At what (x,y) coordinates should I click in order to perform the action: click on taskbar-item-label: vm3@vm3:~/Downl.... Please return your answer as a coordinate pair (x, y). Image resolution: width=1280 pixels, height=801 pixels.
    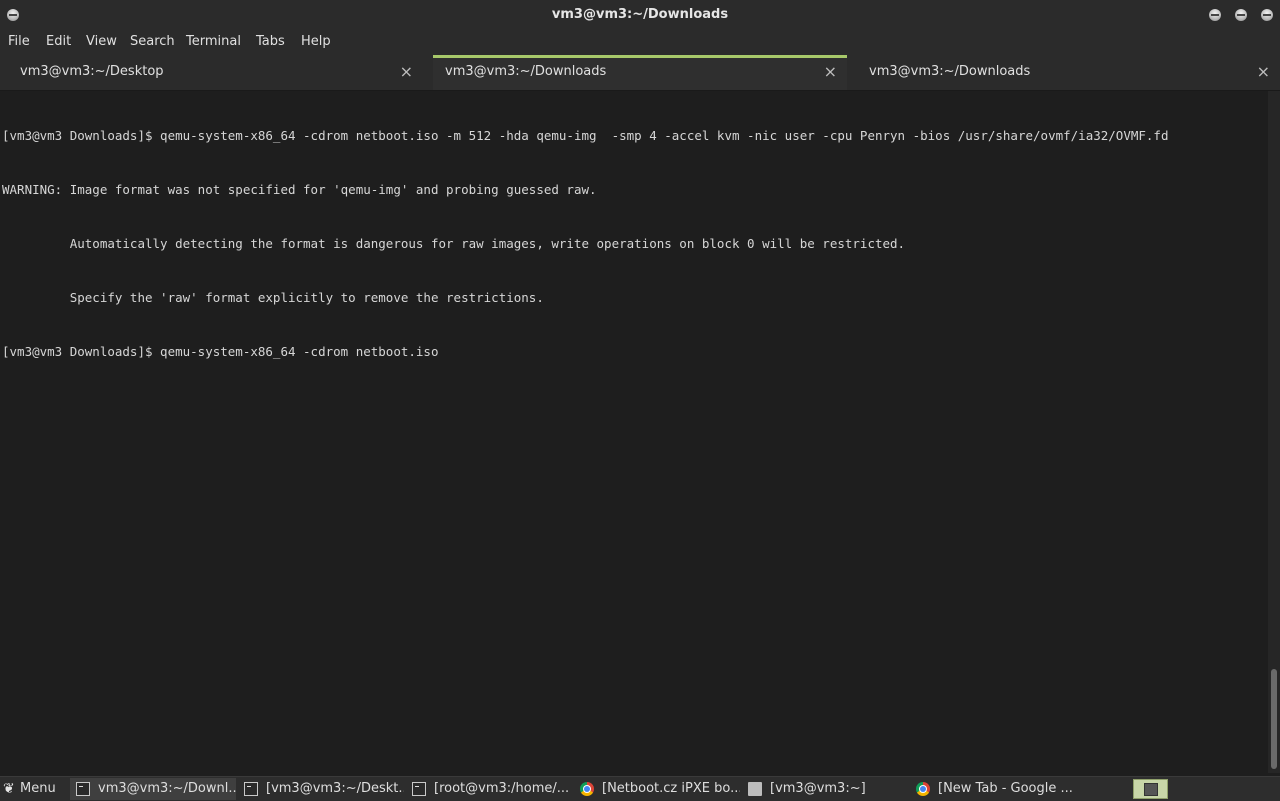
    Looking at the image, I should click on (167, 788).